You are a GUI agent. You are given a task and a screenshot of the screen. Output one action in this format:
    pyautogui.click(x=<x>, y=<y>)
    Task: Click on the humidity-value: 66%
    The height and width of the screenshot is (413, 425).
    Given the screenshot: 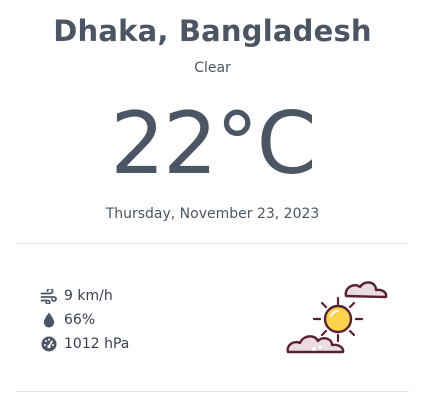 What is the action you would take?
    pyautogui.click(x=80, y=320)
    